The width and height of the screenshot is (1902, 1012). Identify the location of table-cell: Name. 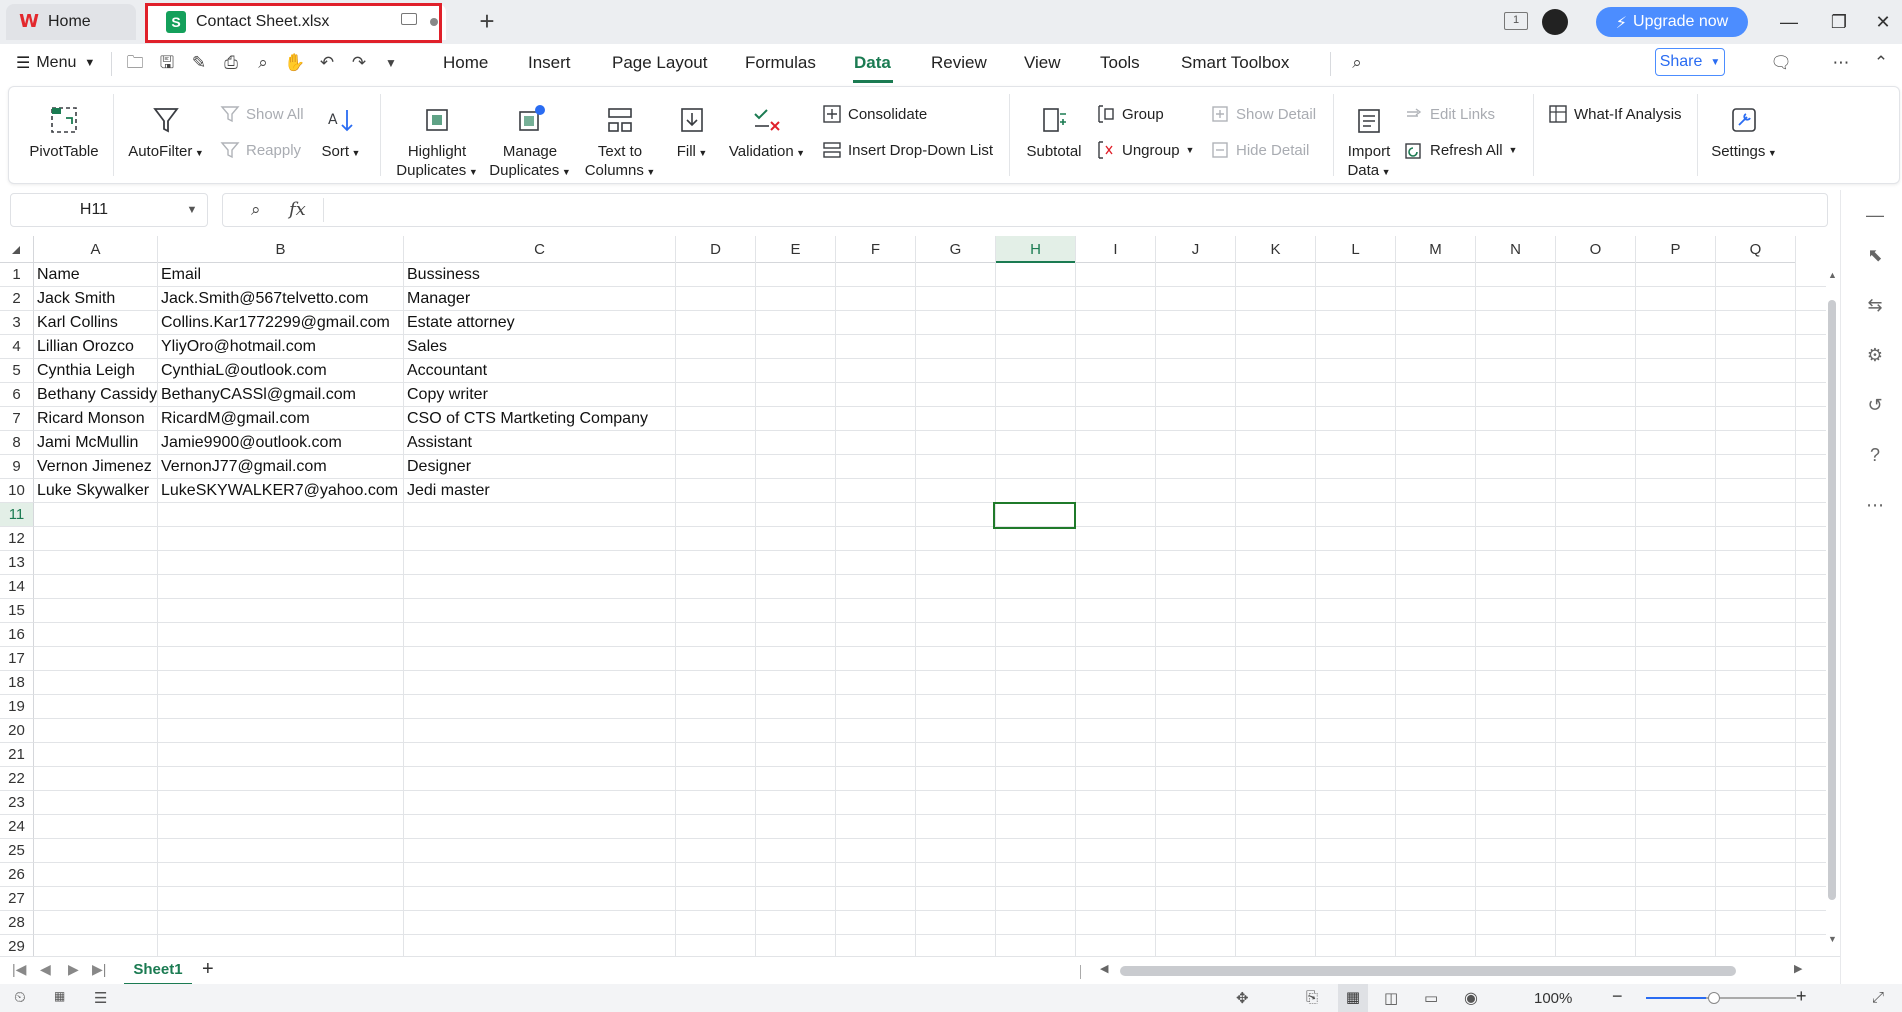
(96, 275).